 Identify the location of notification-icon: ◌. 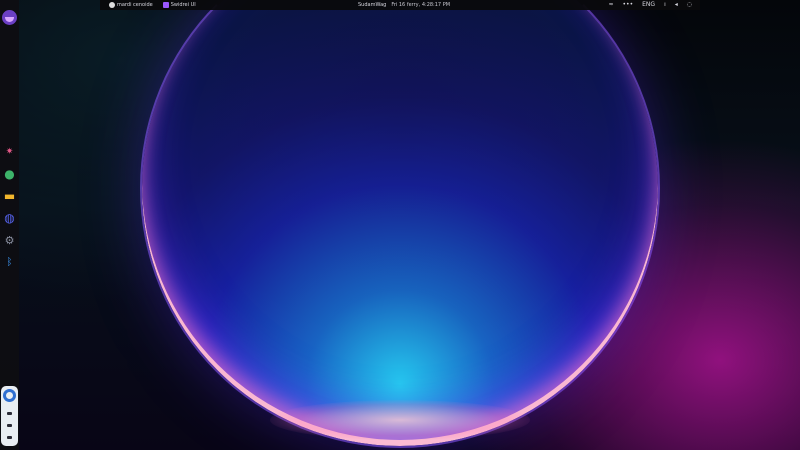
(689, 5).